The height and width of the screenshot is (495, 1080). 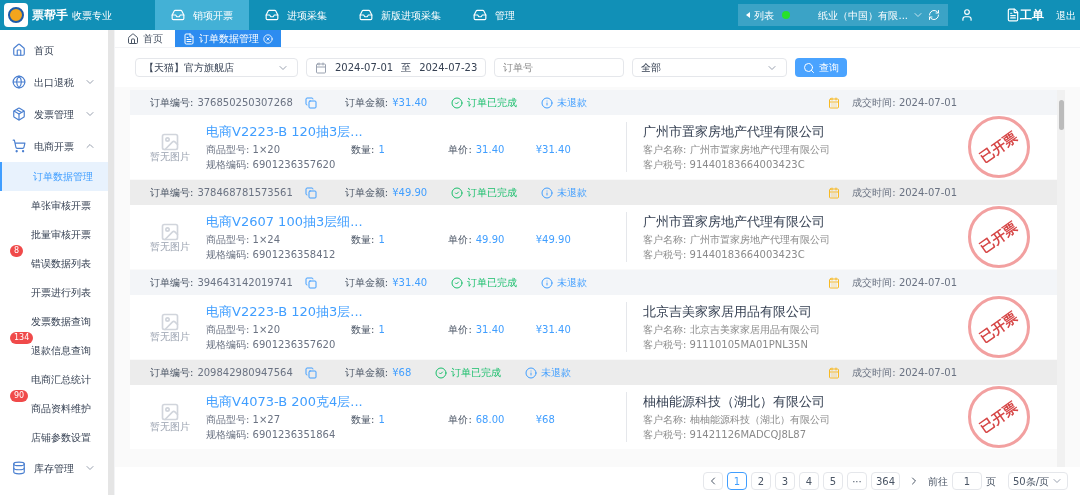 I want to click on sidebar-subitem: 单张审核开票, so click(x=54, y=205).